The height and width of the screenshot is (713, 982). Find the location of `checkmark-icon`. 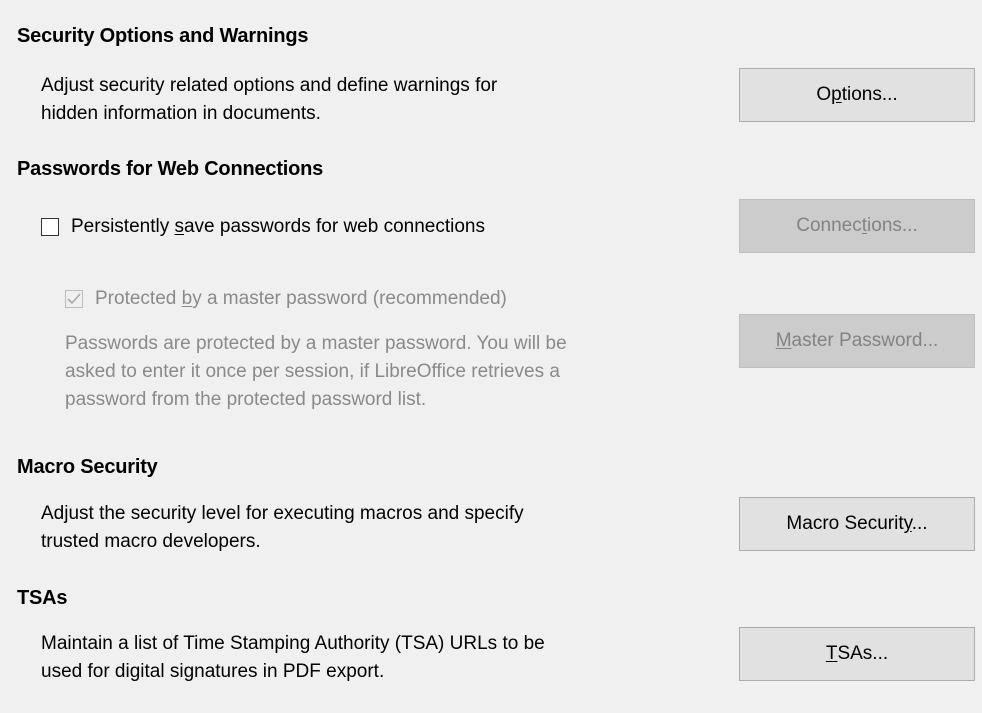

checkmark-icon is located at coordinates (74, 299).